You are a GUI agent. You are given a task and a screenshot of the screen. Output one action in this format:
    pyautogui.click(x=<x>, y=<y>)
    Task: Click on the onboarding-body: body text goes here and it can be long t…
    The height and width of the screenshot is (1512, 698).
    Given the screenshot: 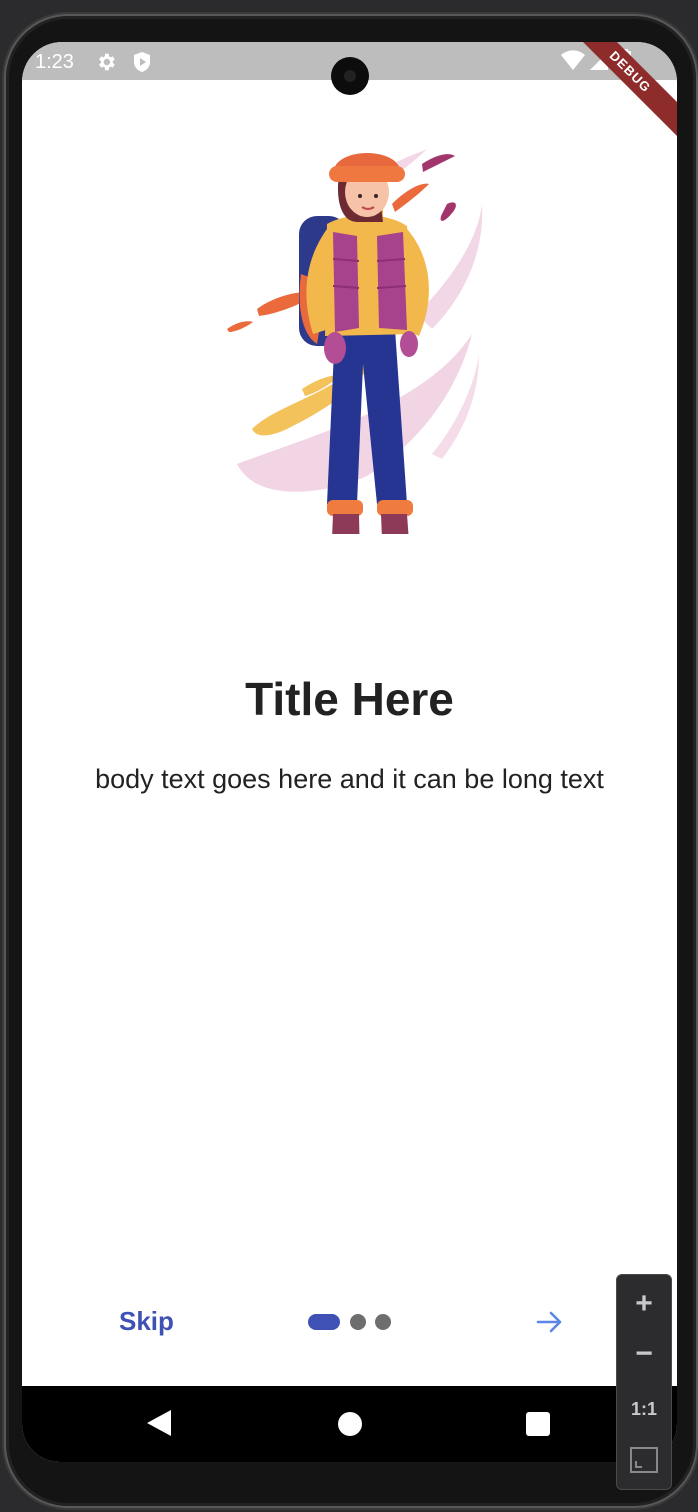 What is the action you would take?
    pyautogui.click(x=349, y=779)
    